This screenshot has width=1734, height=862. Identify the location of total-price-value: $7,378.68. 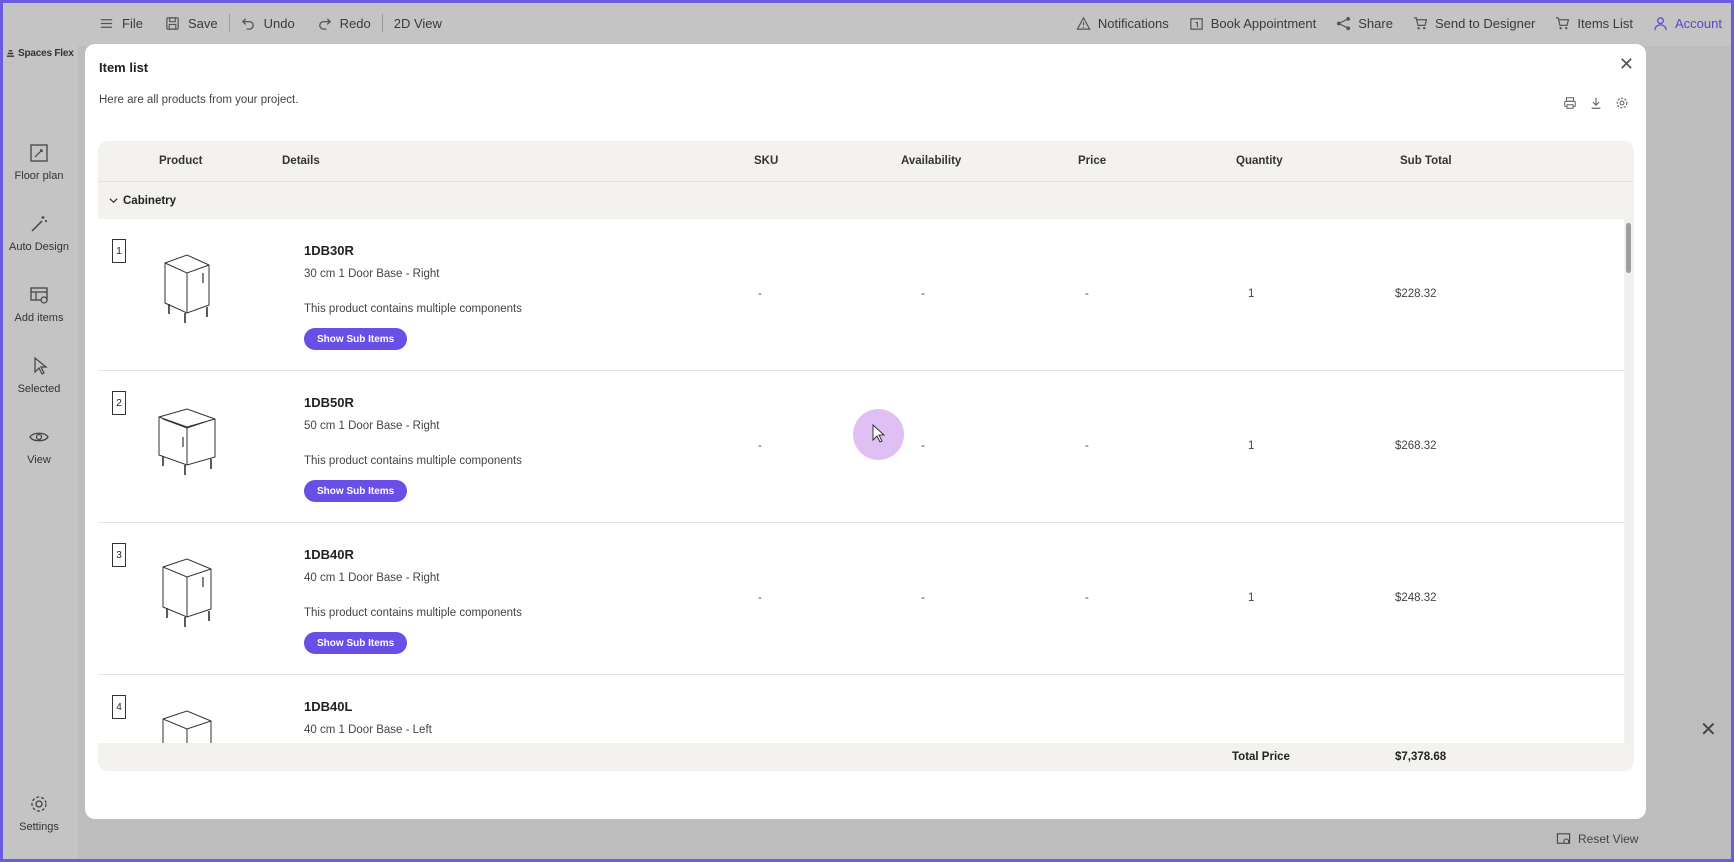
(1421, 757).